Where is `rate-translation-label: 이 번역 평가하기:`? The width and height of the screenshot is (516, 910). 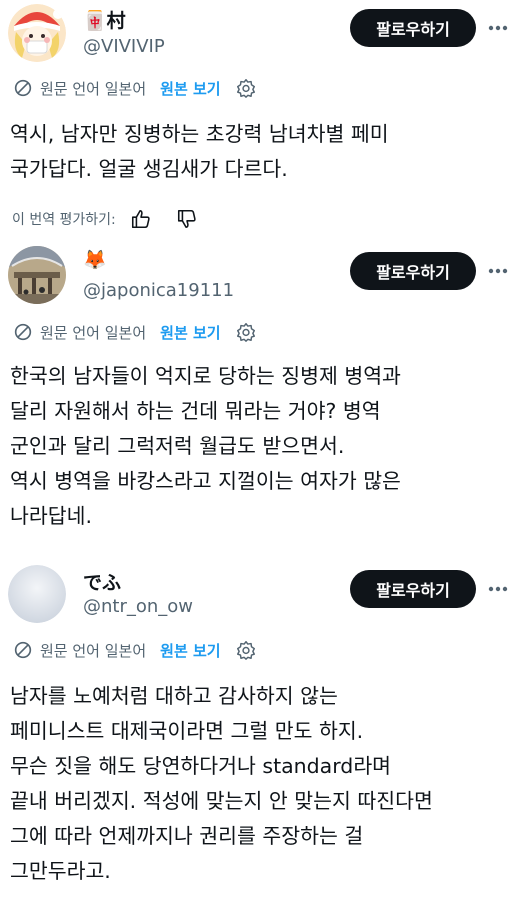 rate-translation-label: 이 번역 평가하기: is located at coordinates (64, 220).